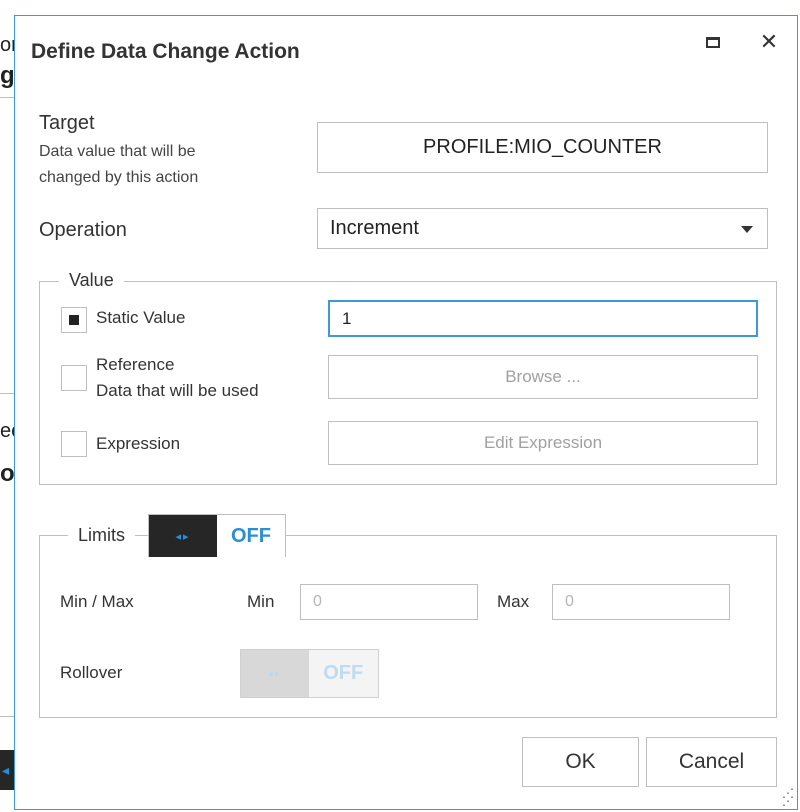 The height and width of the screenshot is (812, 800). What do you see at coordinates (135, 364) in the screenshot?
I see `reference-label: Reference` at bounding box center [135, 364].